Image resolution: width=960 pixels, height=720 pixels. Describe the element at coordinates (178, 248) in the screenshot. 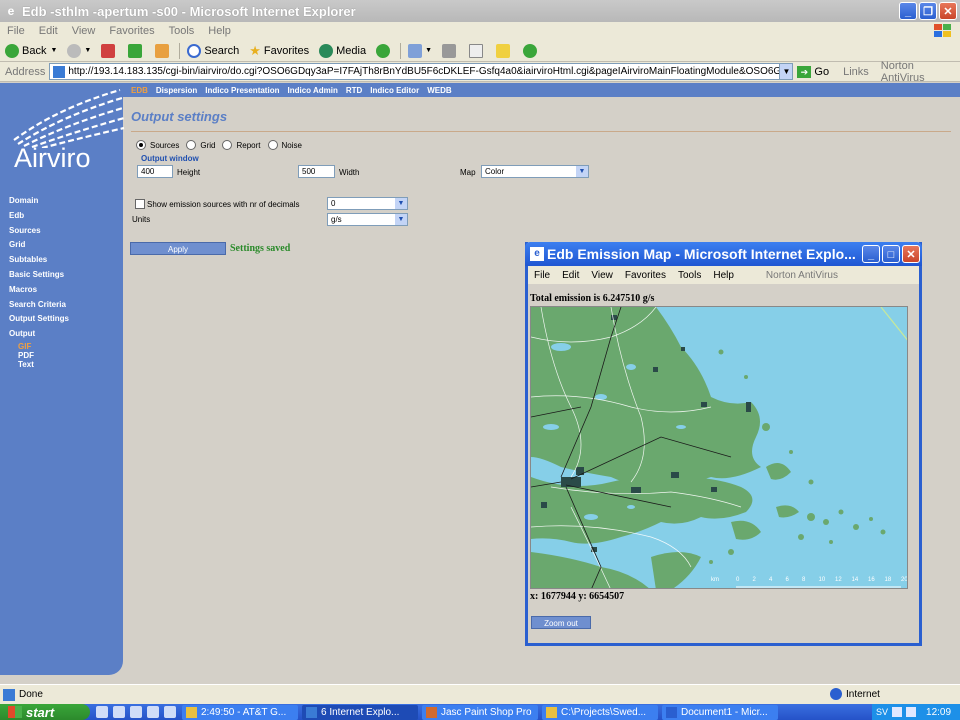

I see `apply-button: Apply` at that location.